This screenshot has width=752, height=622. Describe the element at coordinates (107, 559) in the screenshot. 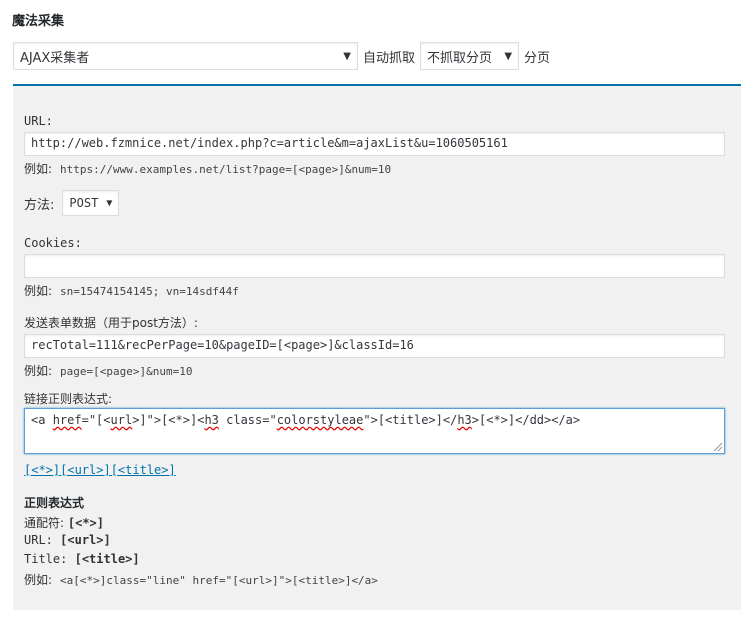

I see `help-title-token-value: [<title>]` at that location.